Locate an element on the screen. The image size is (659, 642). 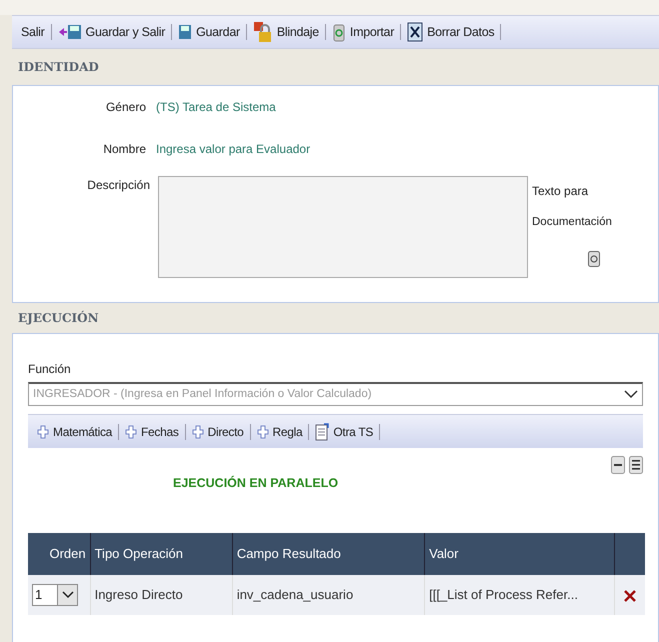
doc-label: Documentación is located at coordinates (572, 222).